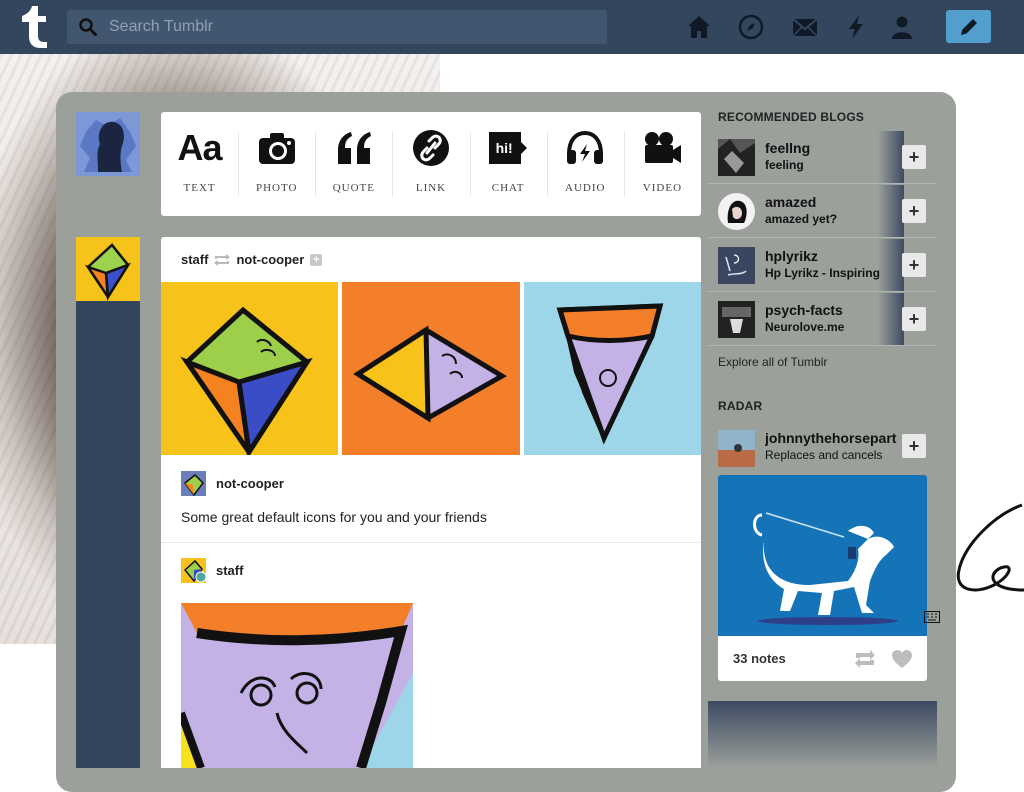 The height and width of the screenshot is (792, 1024). I want to click on headphones-icon, so click(585, 147).